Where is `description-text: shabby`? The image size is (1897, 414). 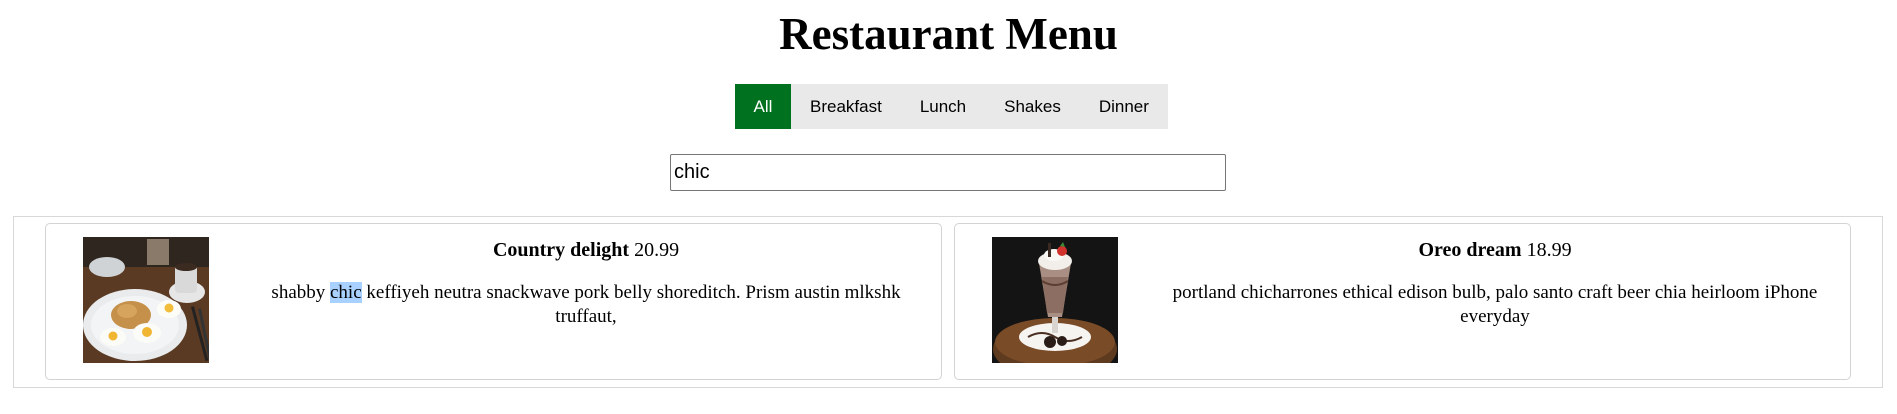 description-text: shabby is located at coordinates (300, 292).